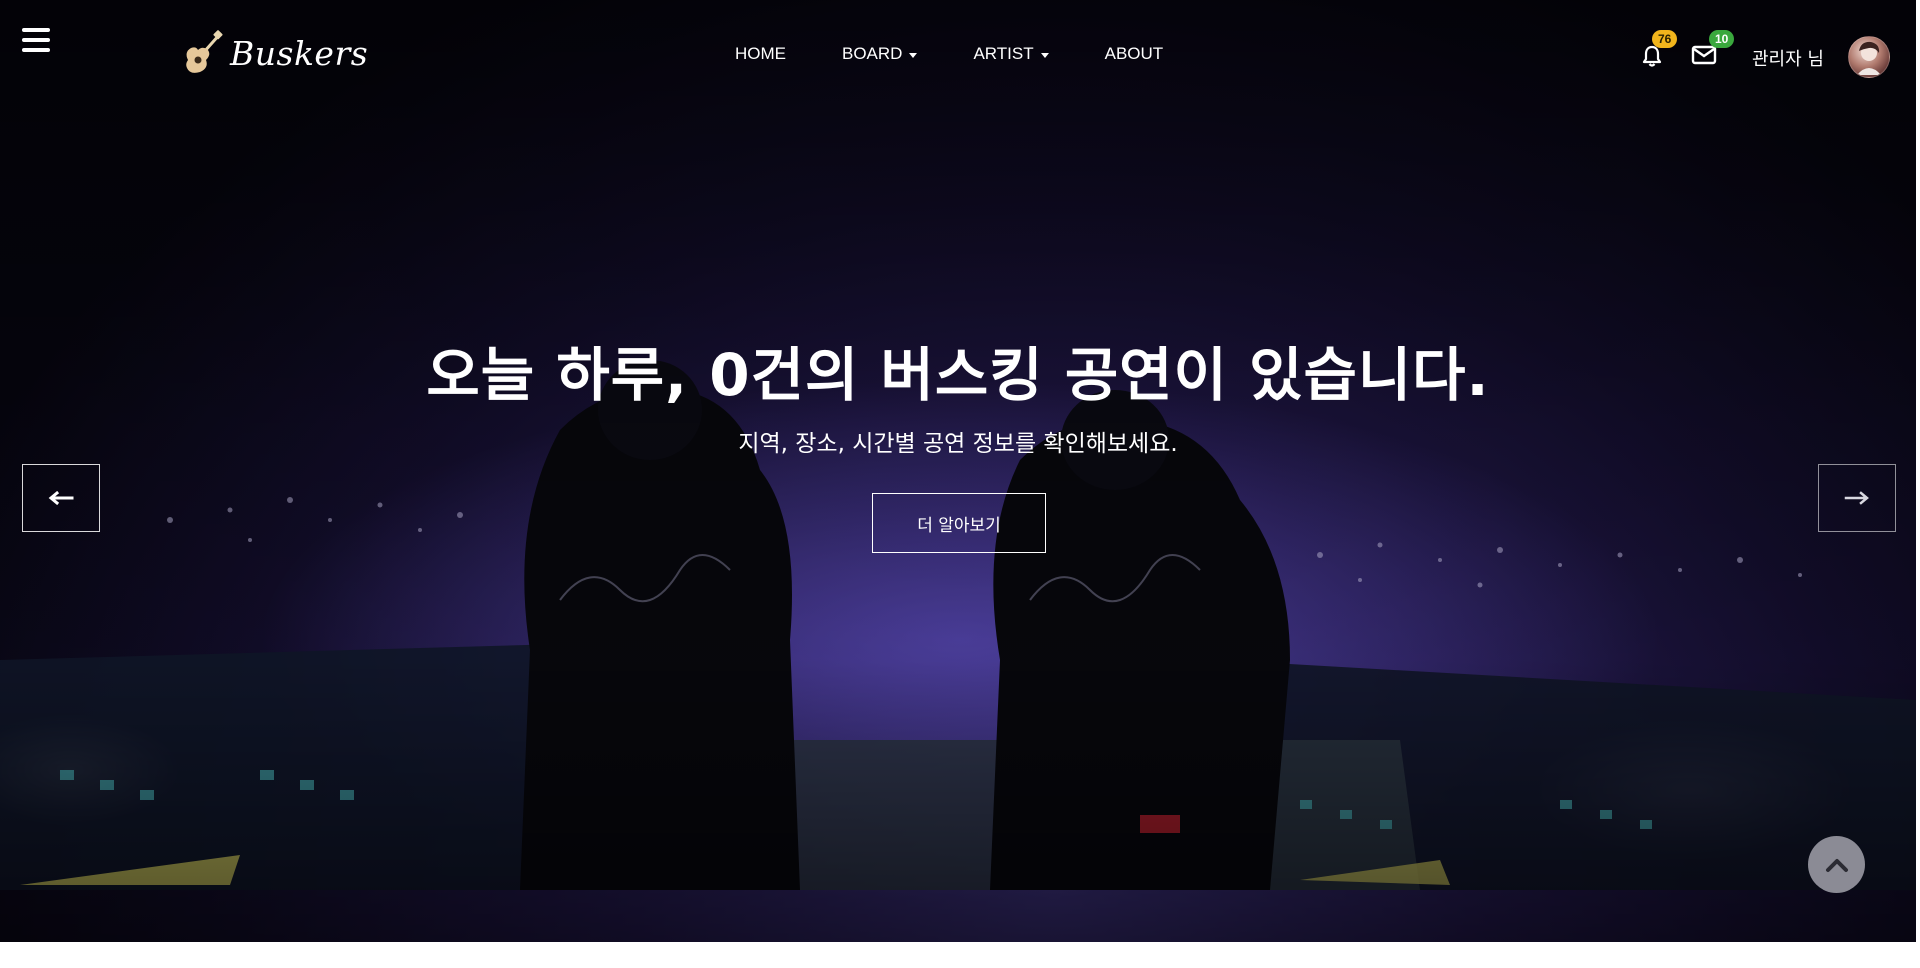 Image resolution: width=1920 pixels, height=968 pixels. I want to click on arrow-right-icon, so click(1856, 498).